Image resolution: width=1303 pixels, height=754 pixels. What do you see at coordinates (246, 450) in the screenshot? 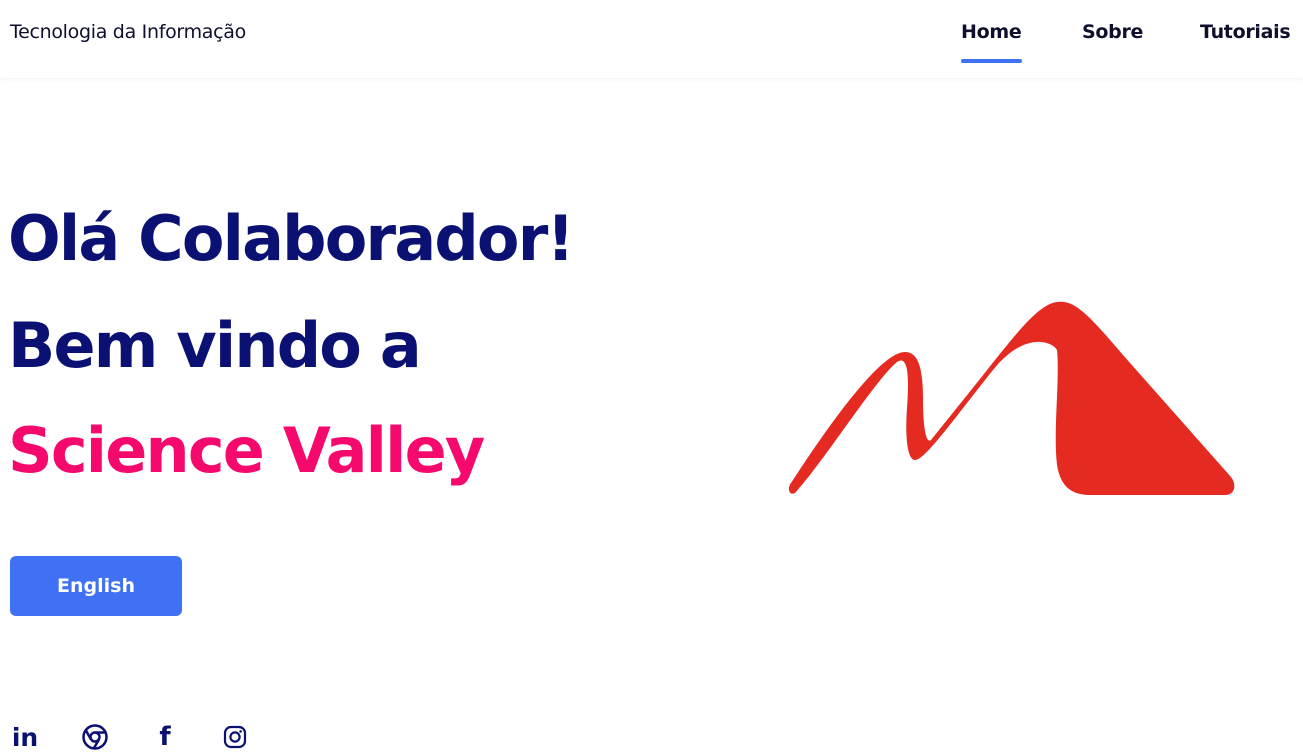
I see `hero-company-name: Science Valley` at bounding box center [246, 450].